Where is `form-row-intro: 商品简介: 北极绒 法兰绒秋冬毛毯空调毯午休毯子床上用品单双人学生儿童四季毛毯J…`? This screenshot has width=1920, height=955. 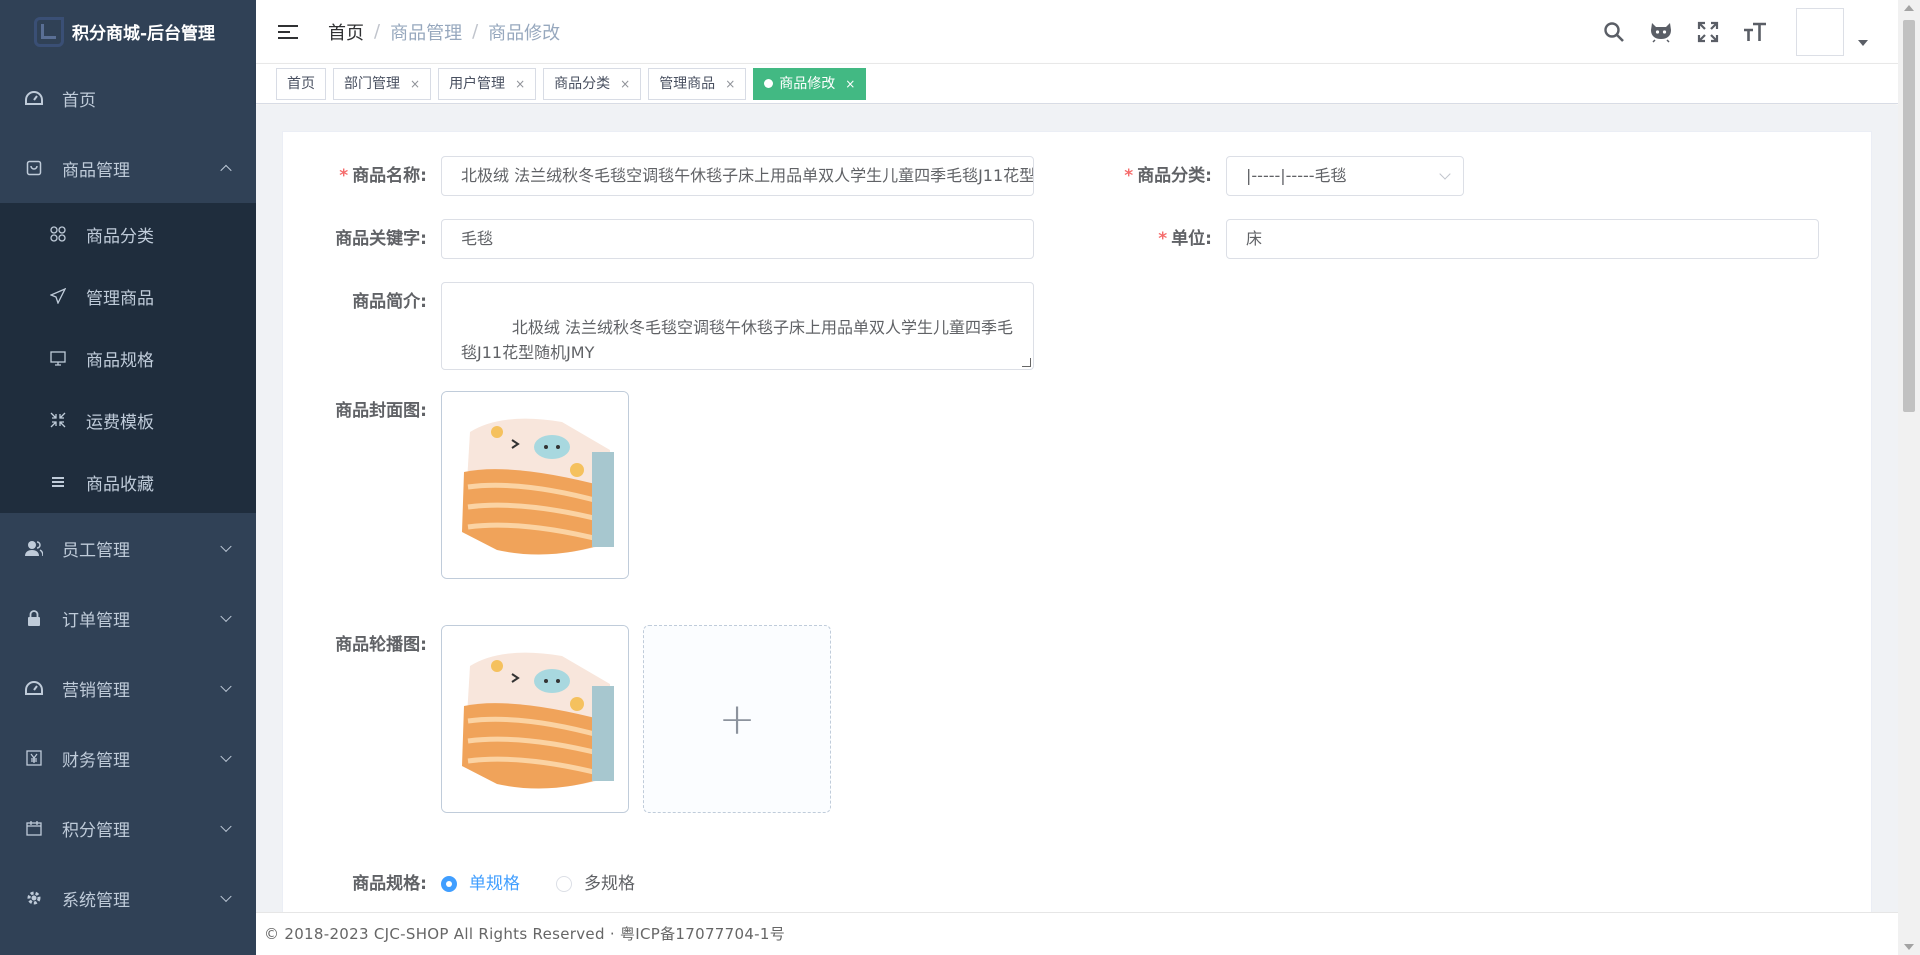 form-row-intro: 商品简介: 北极绒 法兰绒秋冬毛毯空调毯午休毯子床上用品单双人学生儿童四季毛毯J… is located at coordinates (658, 326).